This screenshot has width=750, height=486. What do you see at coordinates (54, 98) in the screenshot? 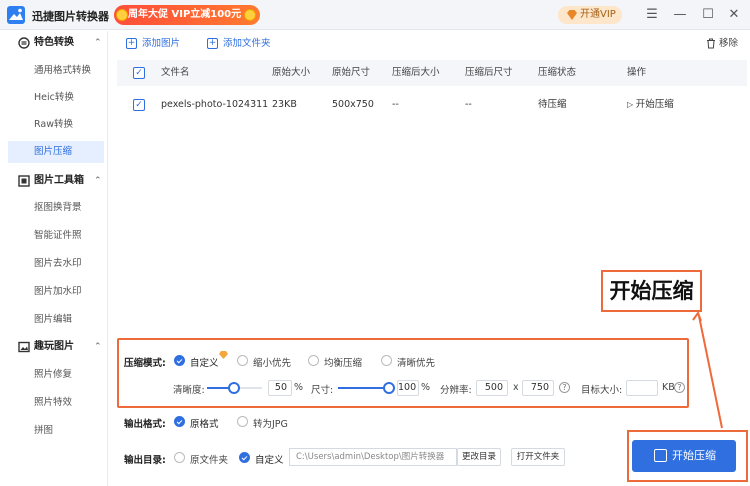
I see `sidebar-item-heic: Heic转换` at bounding box center [54, 98].